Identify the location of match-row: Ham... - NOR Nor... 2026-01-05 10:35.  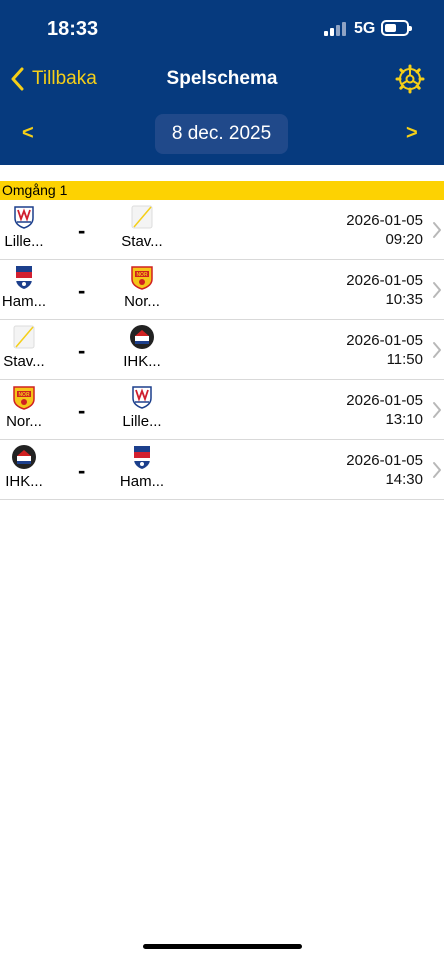
(222, 290).